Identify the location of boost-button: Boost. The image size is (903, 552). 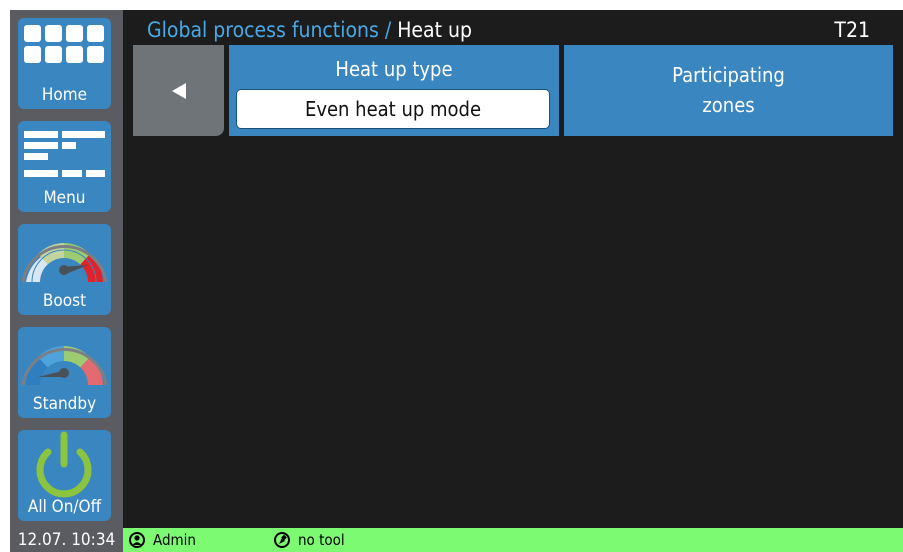
(64, 269).